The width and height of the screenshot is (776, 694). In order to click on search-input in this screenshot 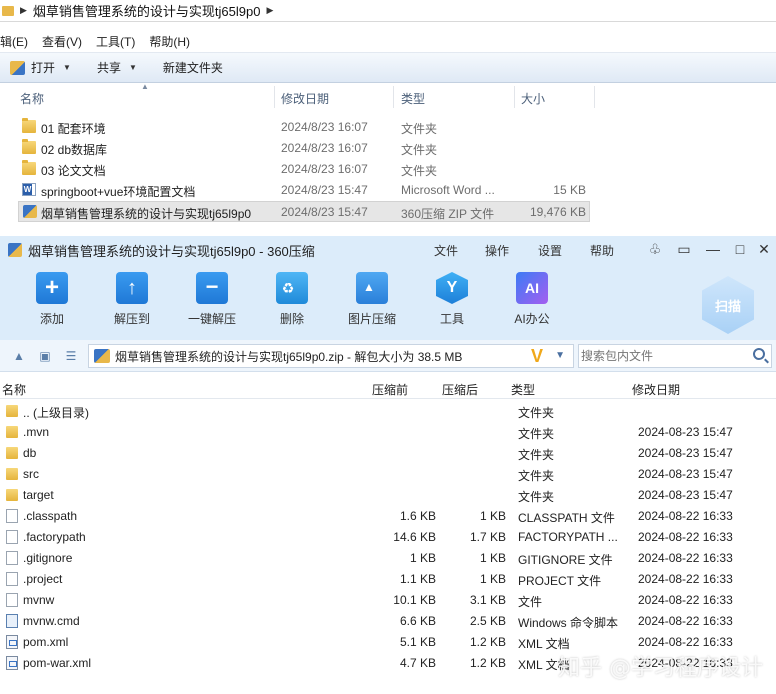, I will do `click(661, 356)`.